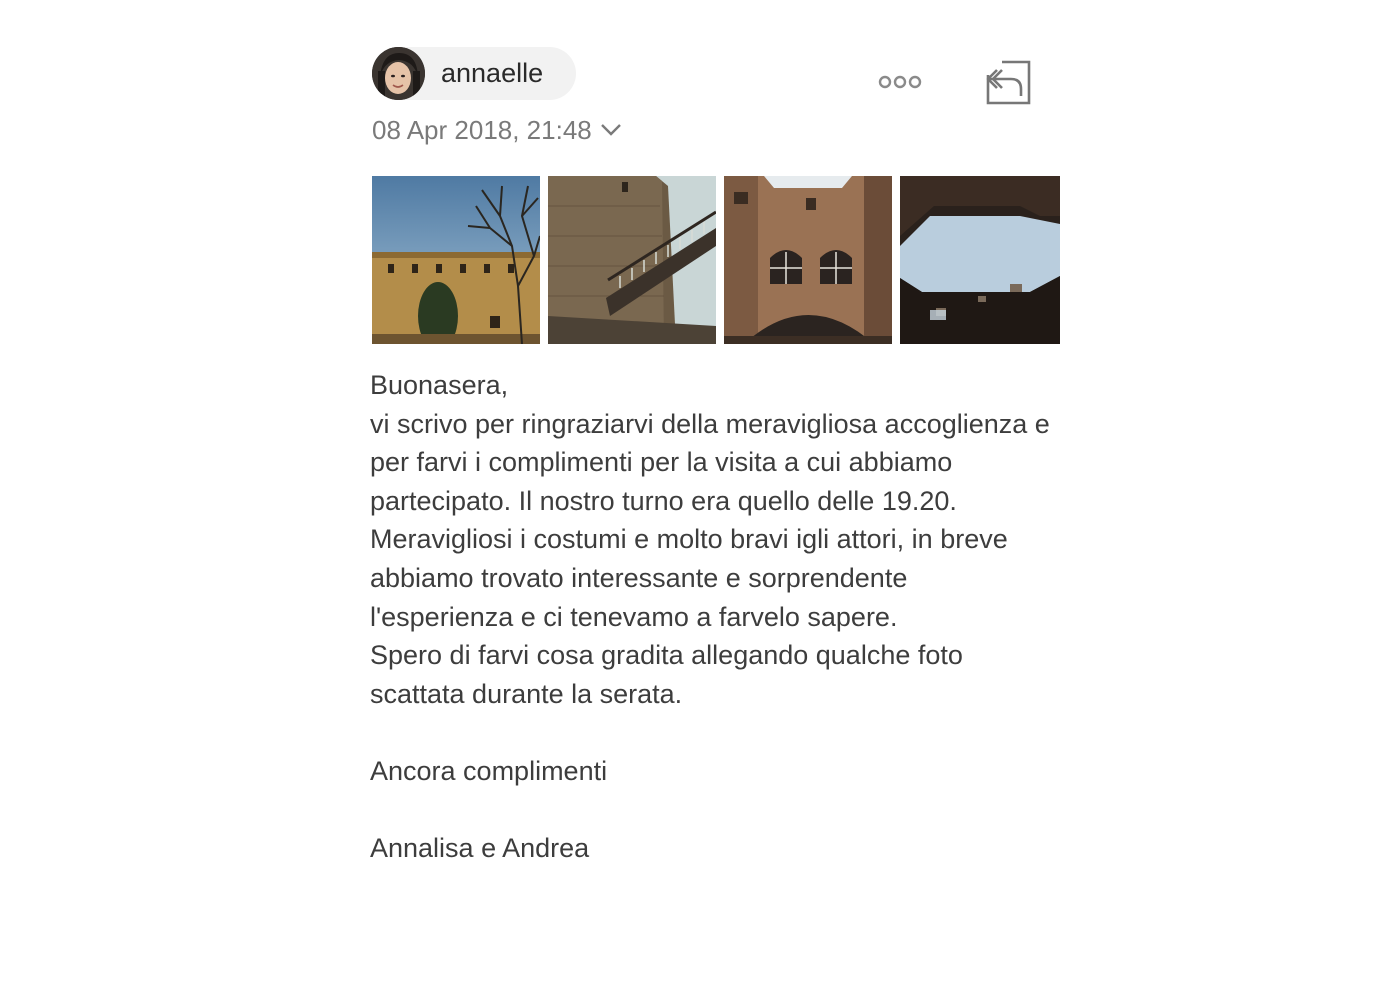  What do you see at coordinates (482, 129) in the screenshot?
I see `message-date: 08 Apr 2018, 21:48` at bounding box center [482, 129].